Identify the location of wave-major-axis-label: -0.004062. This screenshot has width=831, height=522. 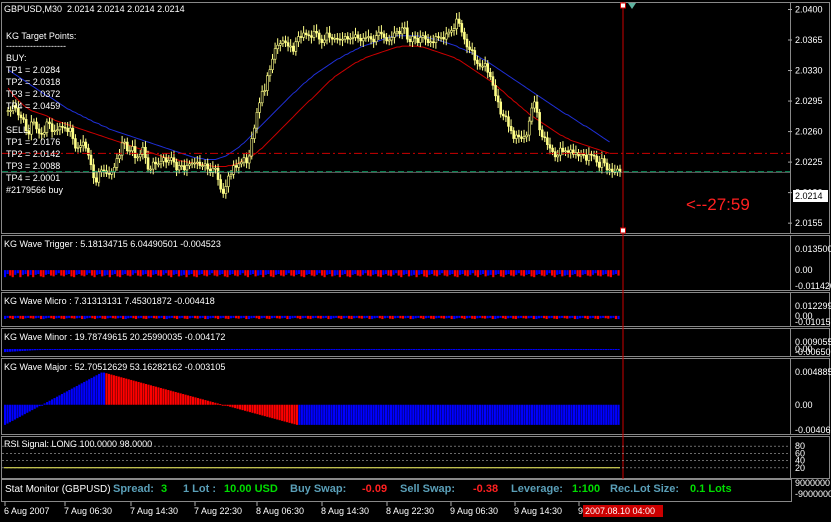
(813, 430).